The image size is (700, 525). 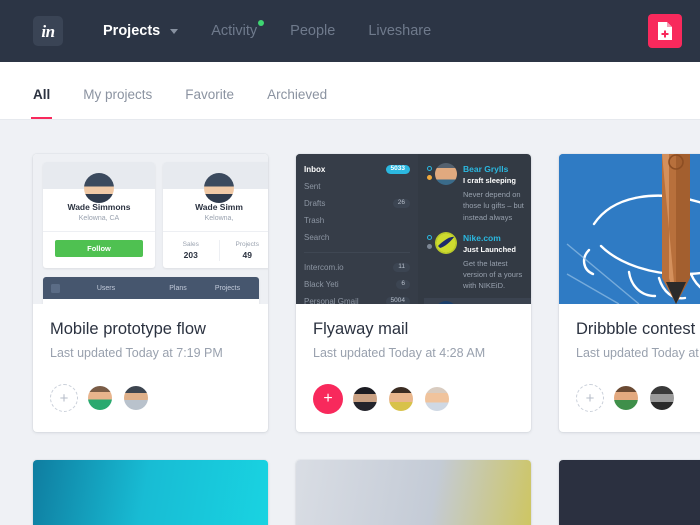 What do you see at coordinates (401, 267) in the screenshot?
I see `mail-account-count: 11` at bounding box center [401, 267].